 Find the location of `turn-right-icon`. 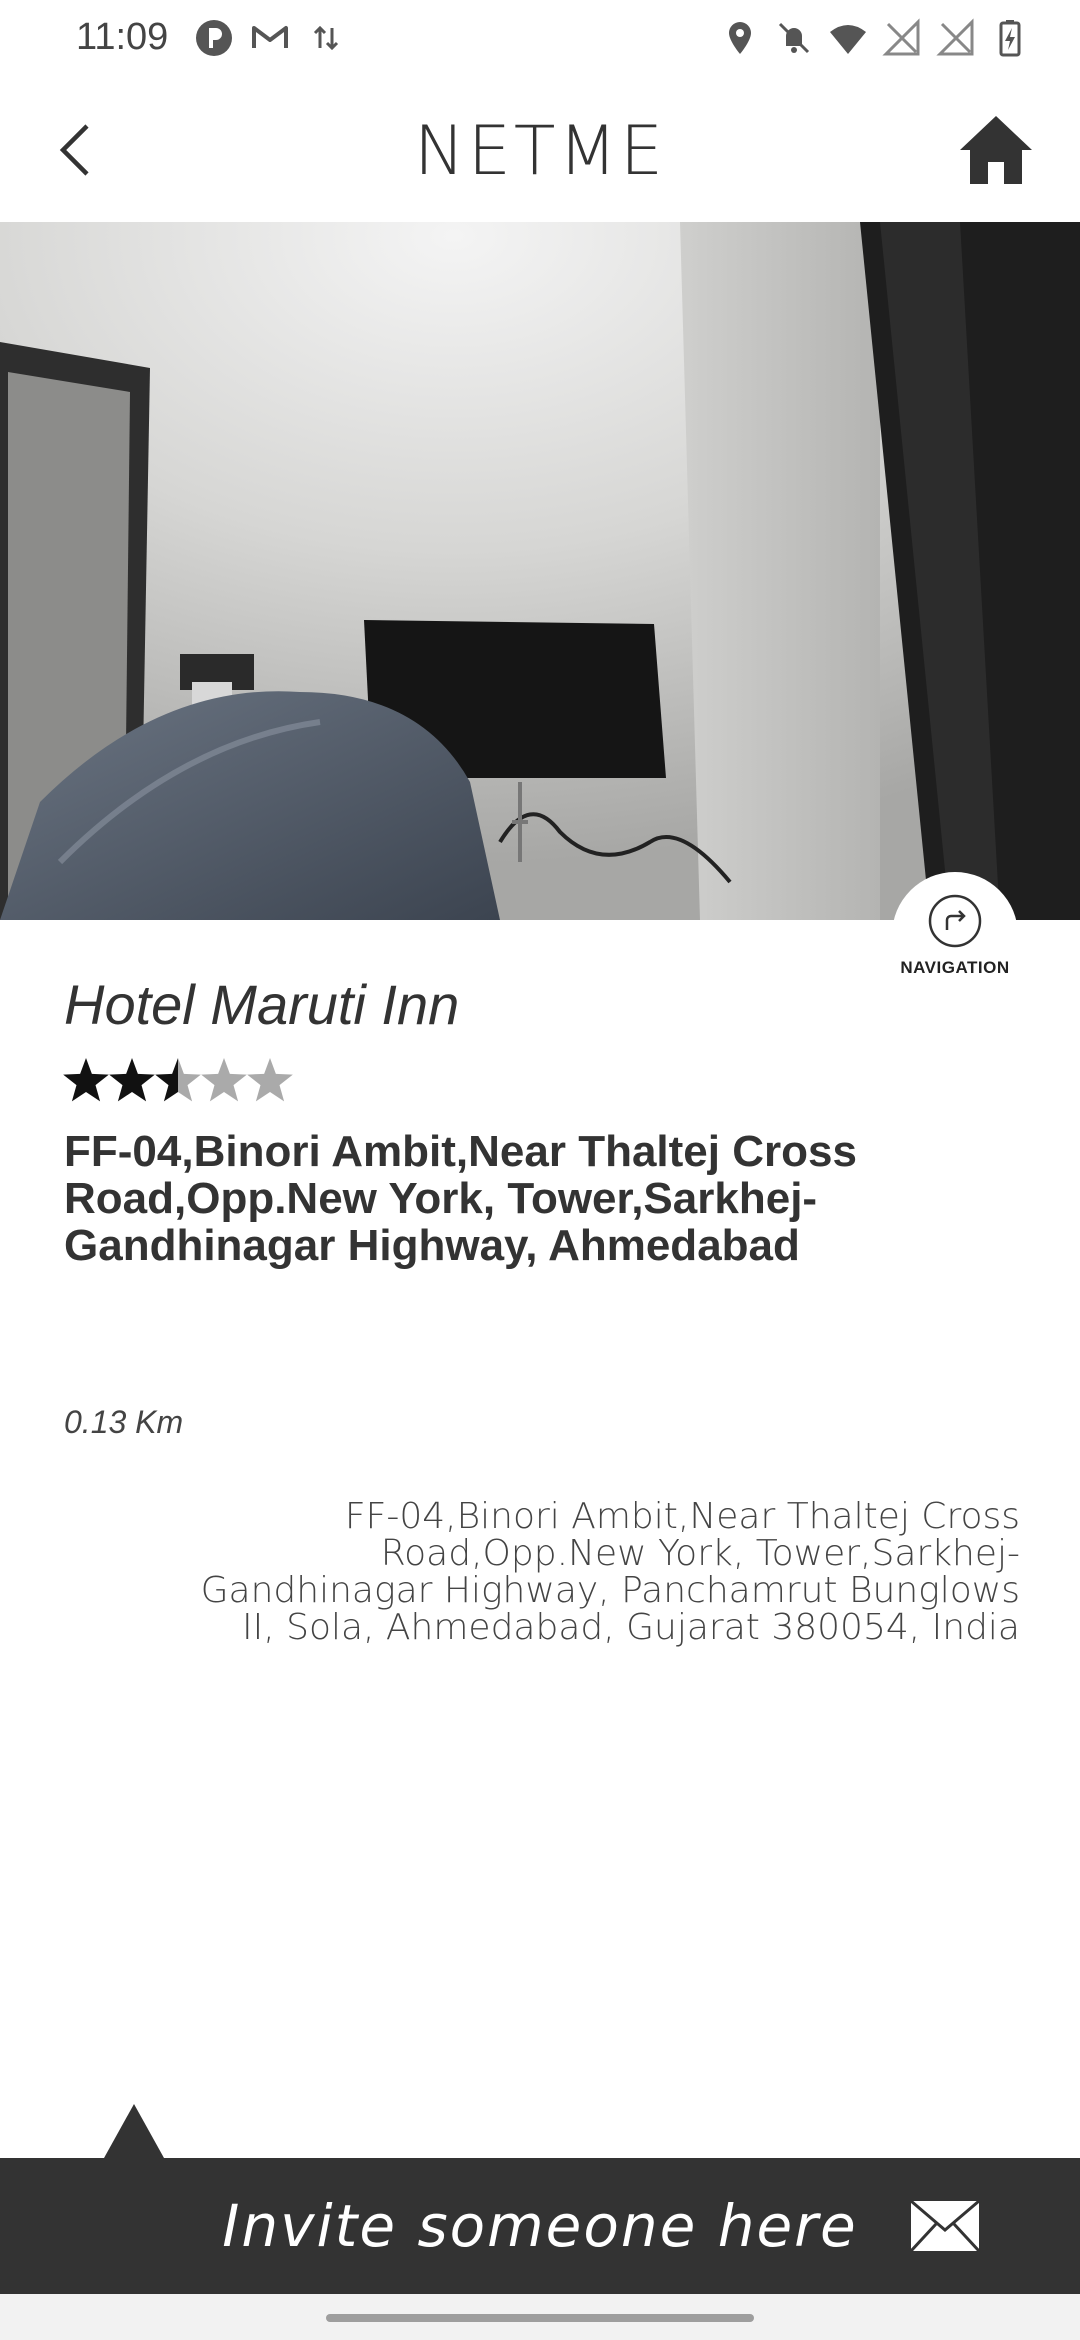

turn-right-icon is located at coordinates (955, 921).